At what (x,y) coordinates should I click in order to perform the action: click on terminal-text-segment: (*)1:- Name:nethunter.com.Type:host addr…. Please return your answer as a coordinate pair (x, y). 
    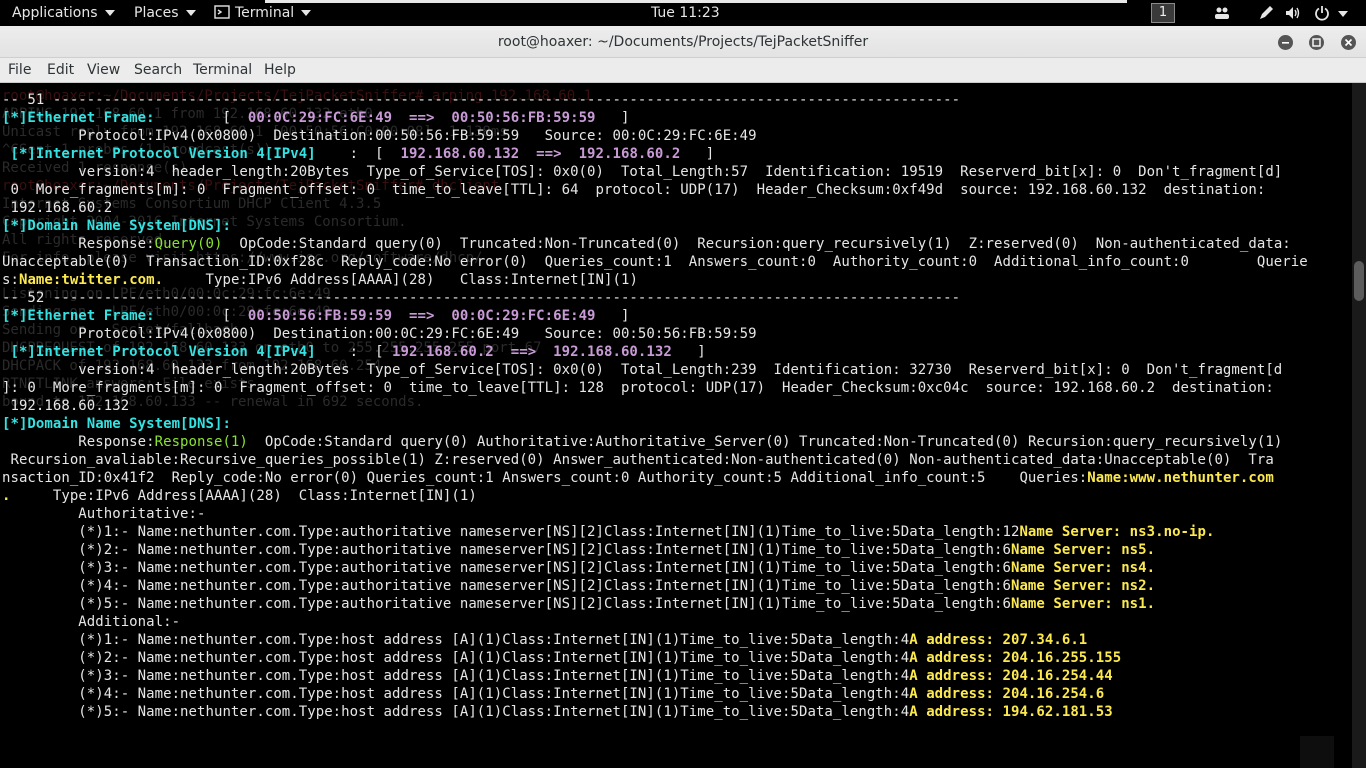
    Looking at the image, I should click on (456, 640).